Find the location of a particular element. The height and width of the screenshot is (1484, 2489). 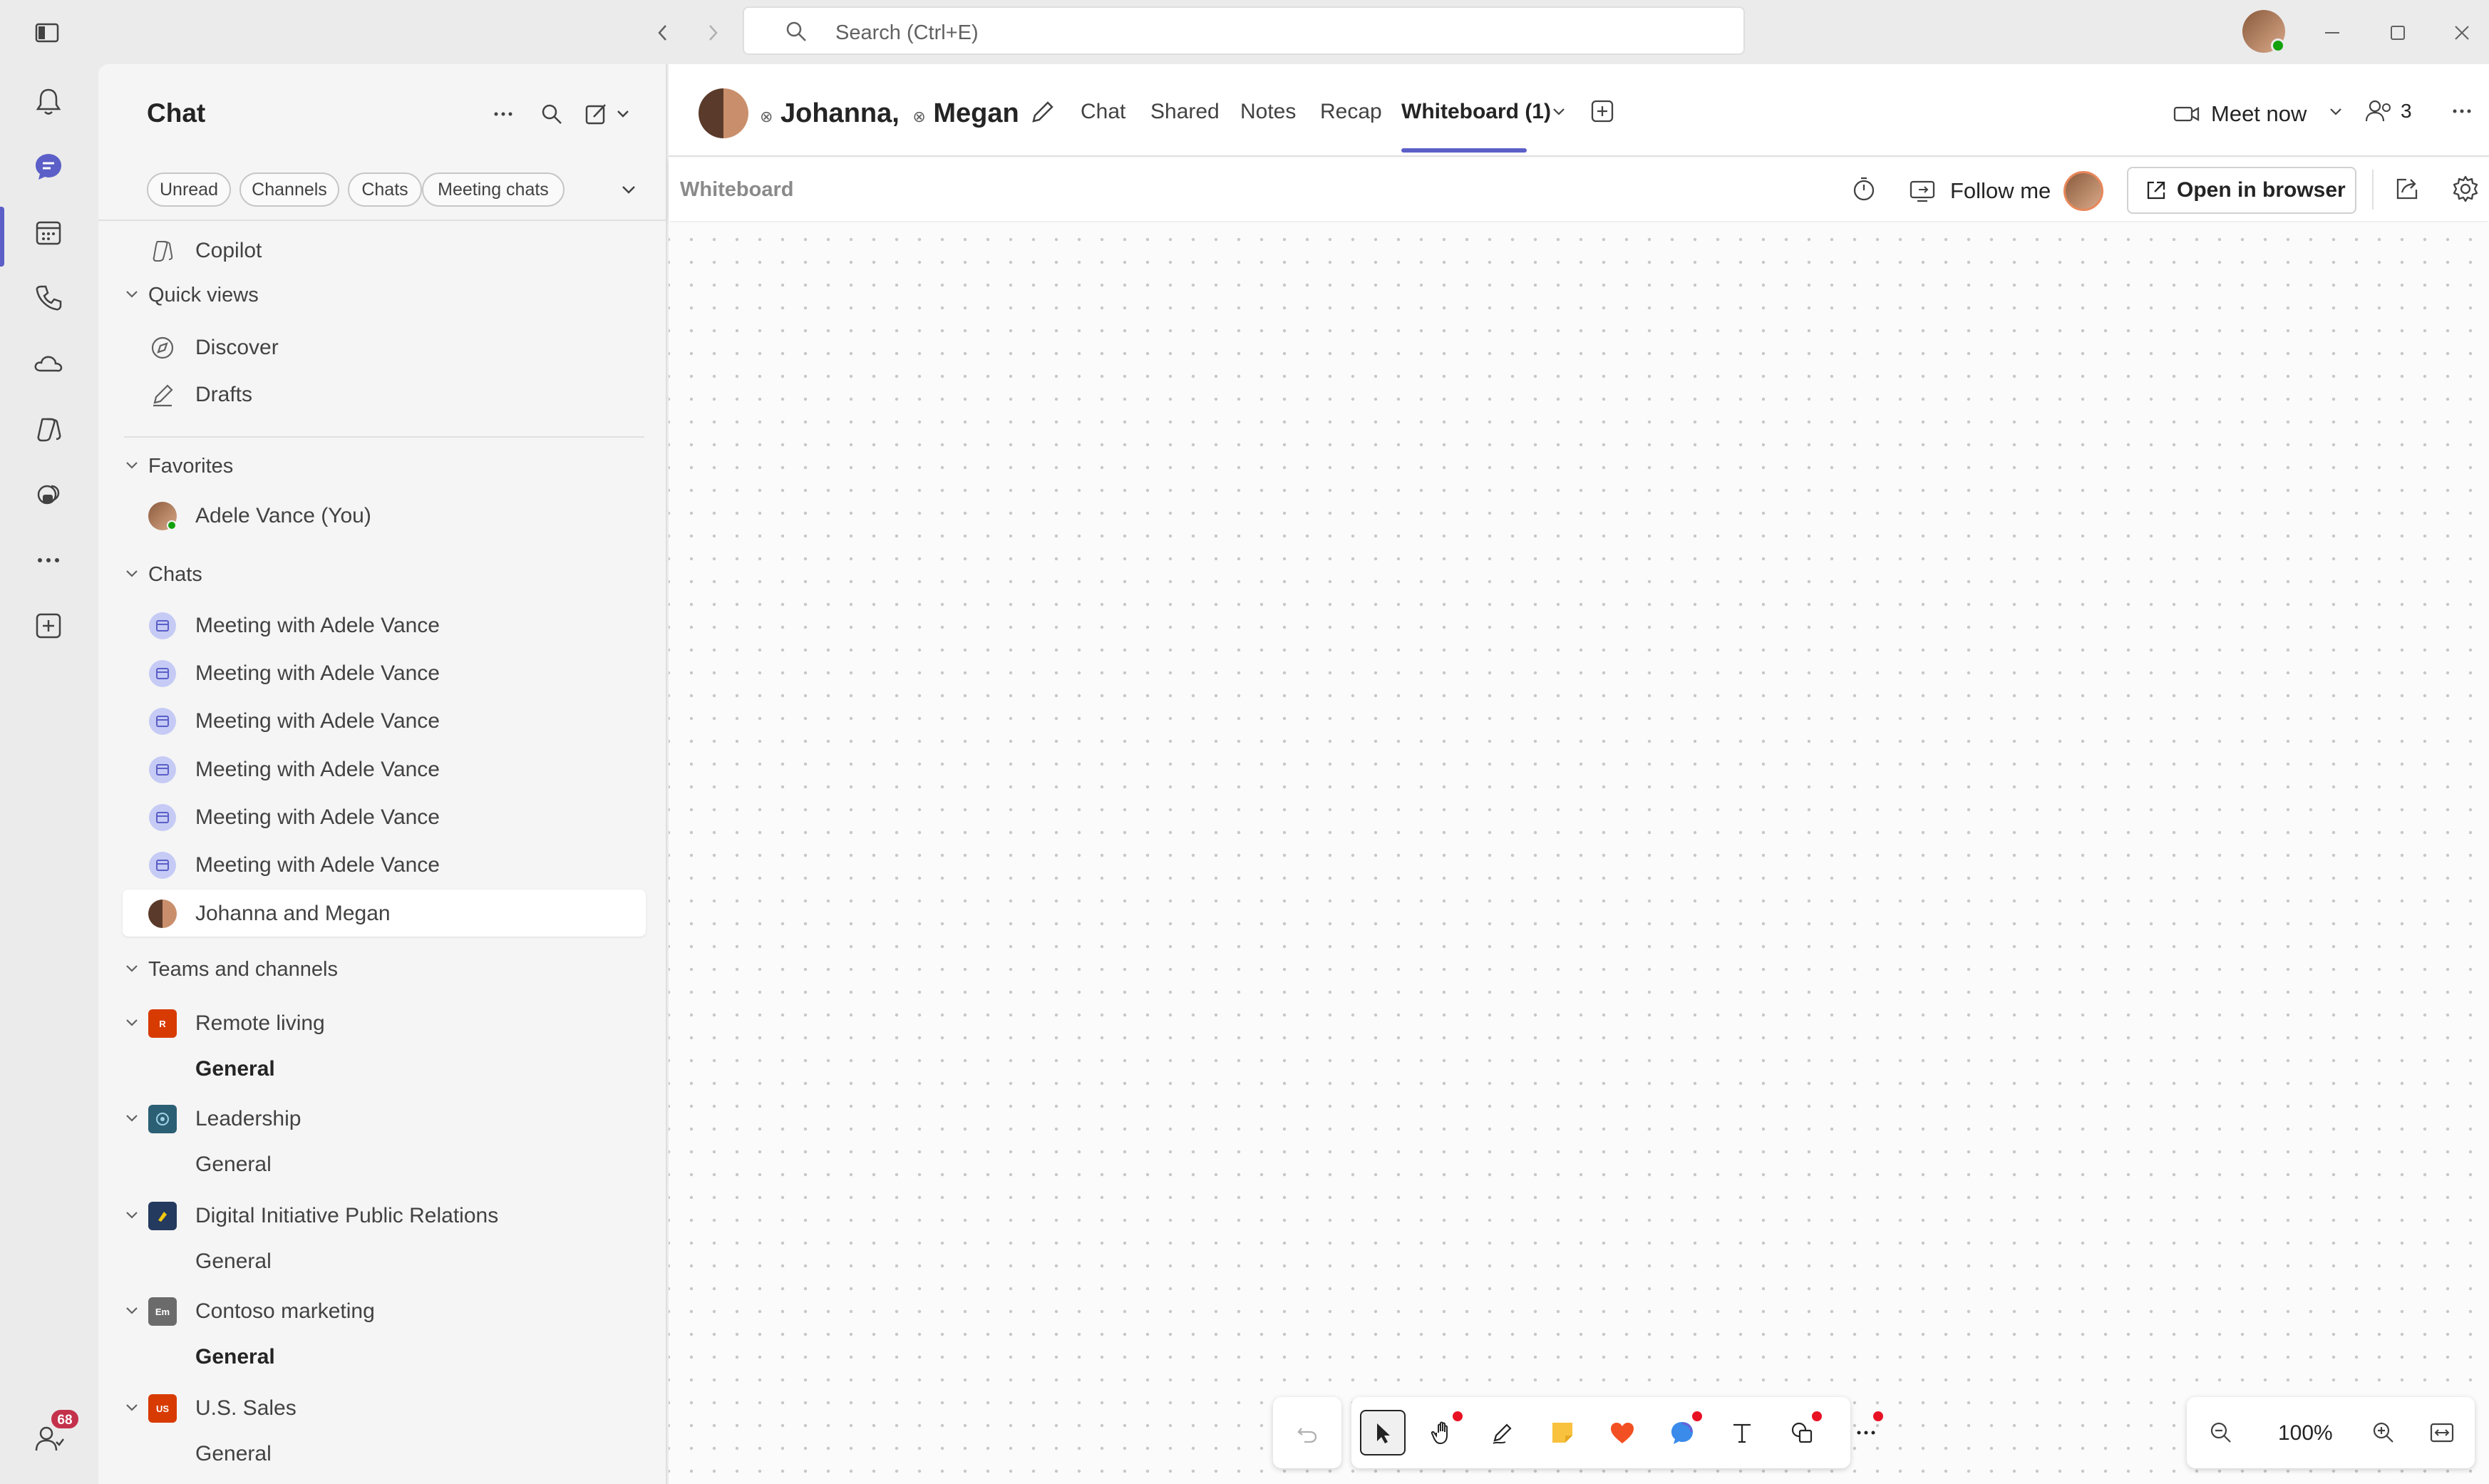

tab-chat: Chat is located at coordinates (1103, 112).